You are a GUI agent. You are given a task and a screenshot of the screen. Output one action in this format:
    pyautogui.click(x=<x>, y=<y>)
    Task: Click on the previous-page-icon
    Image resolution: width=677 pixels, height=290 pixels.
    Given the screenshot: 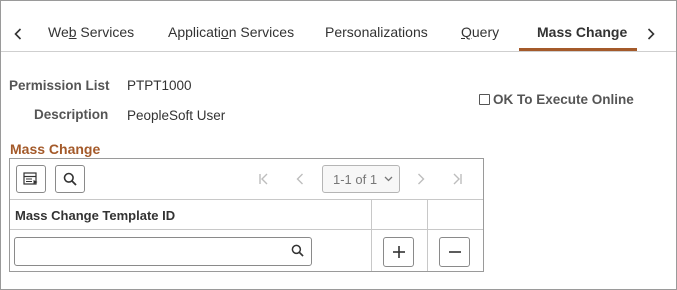 What is the action you would take?
    pyautogui.click(x=300, y=179)
    